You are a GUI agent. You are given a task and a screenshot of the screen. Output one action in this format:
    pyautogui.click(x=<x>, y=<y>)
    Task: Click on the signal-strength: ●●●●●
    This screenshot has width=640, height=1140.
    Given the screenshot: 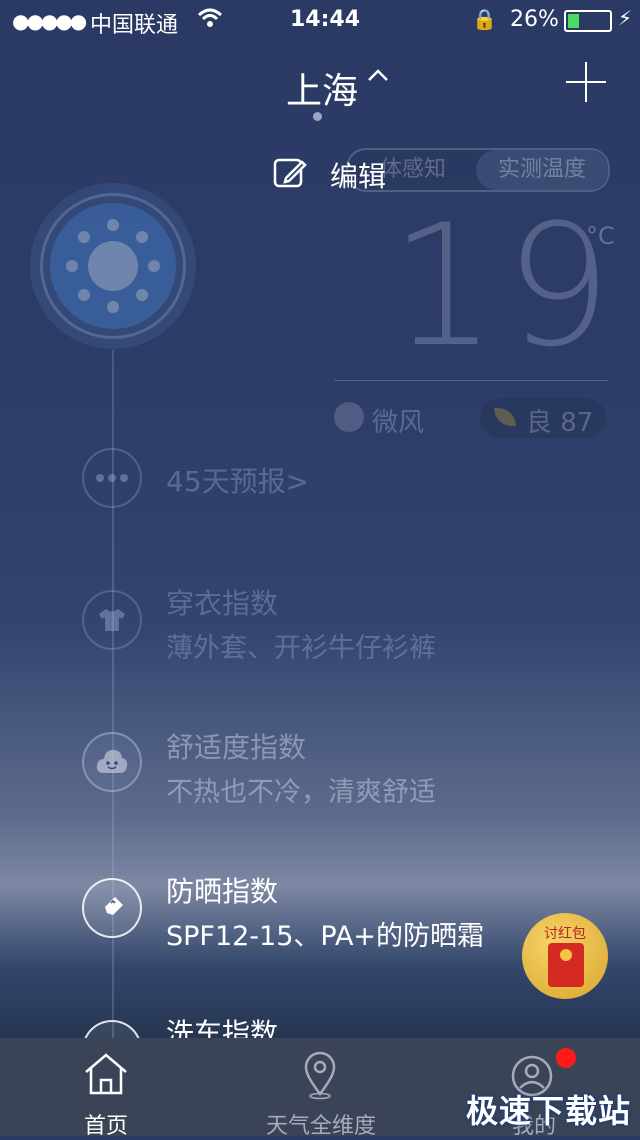 What is the action you would take?
    pyautogui.click(x=49, y=21)
    